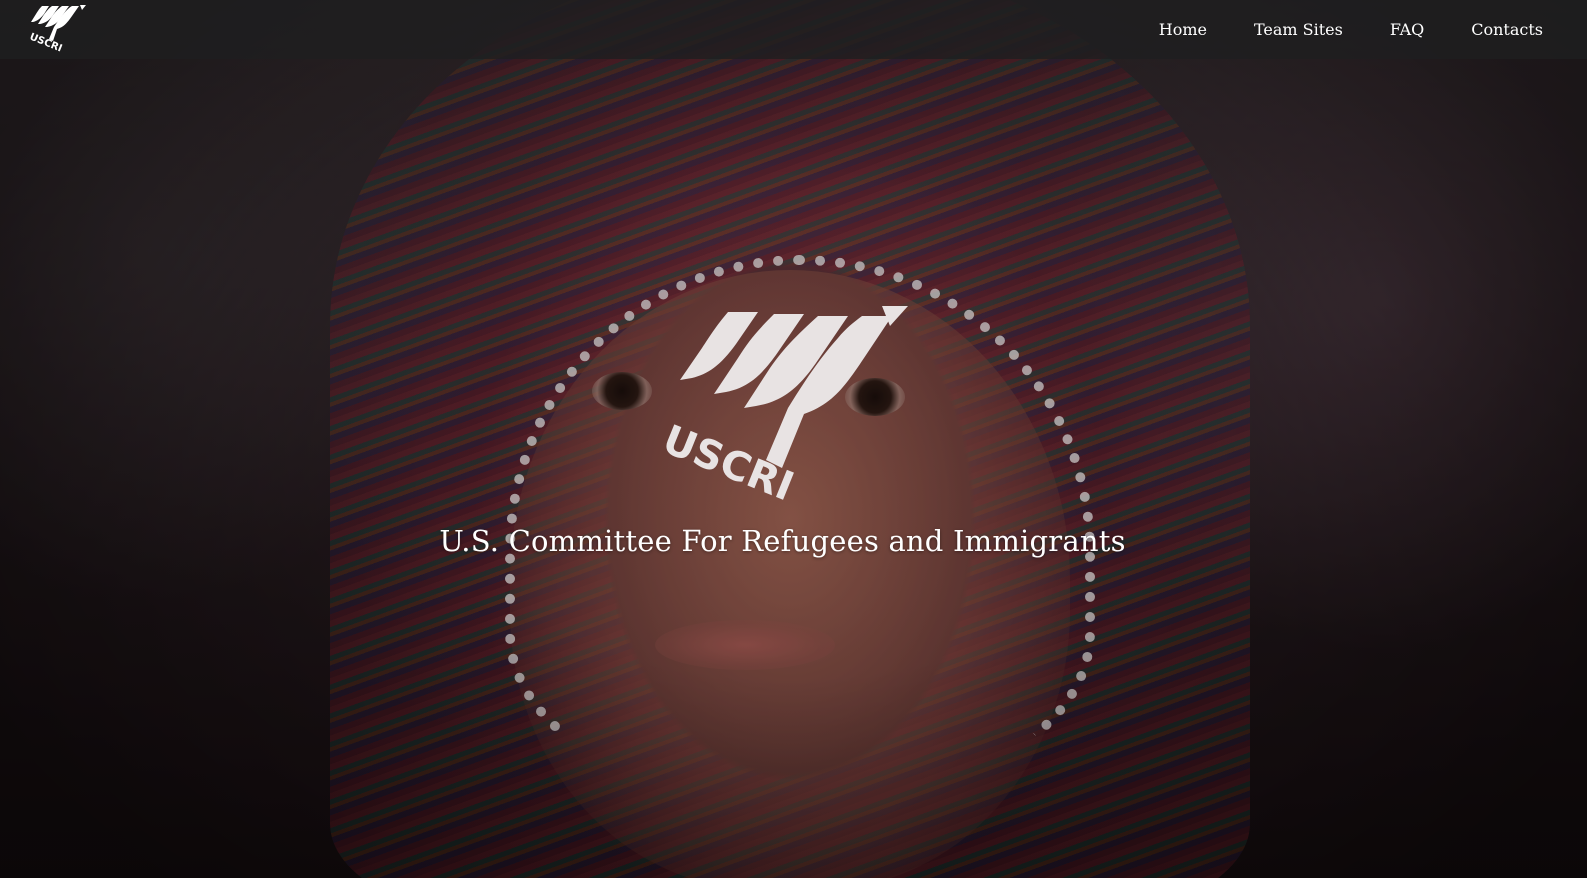 The width and height of the screenshot is (1587, 878). What do you see at coordinates (1298, 29) in the screenshot?
I see `nav-team-sites: Team Sites` at bounding box center [1298, 29].